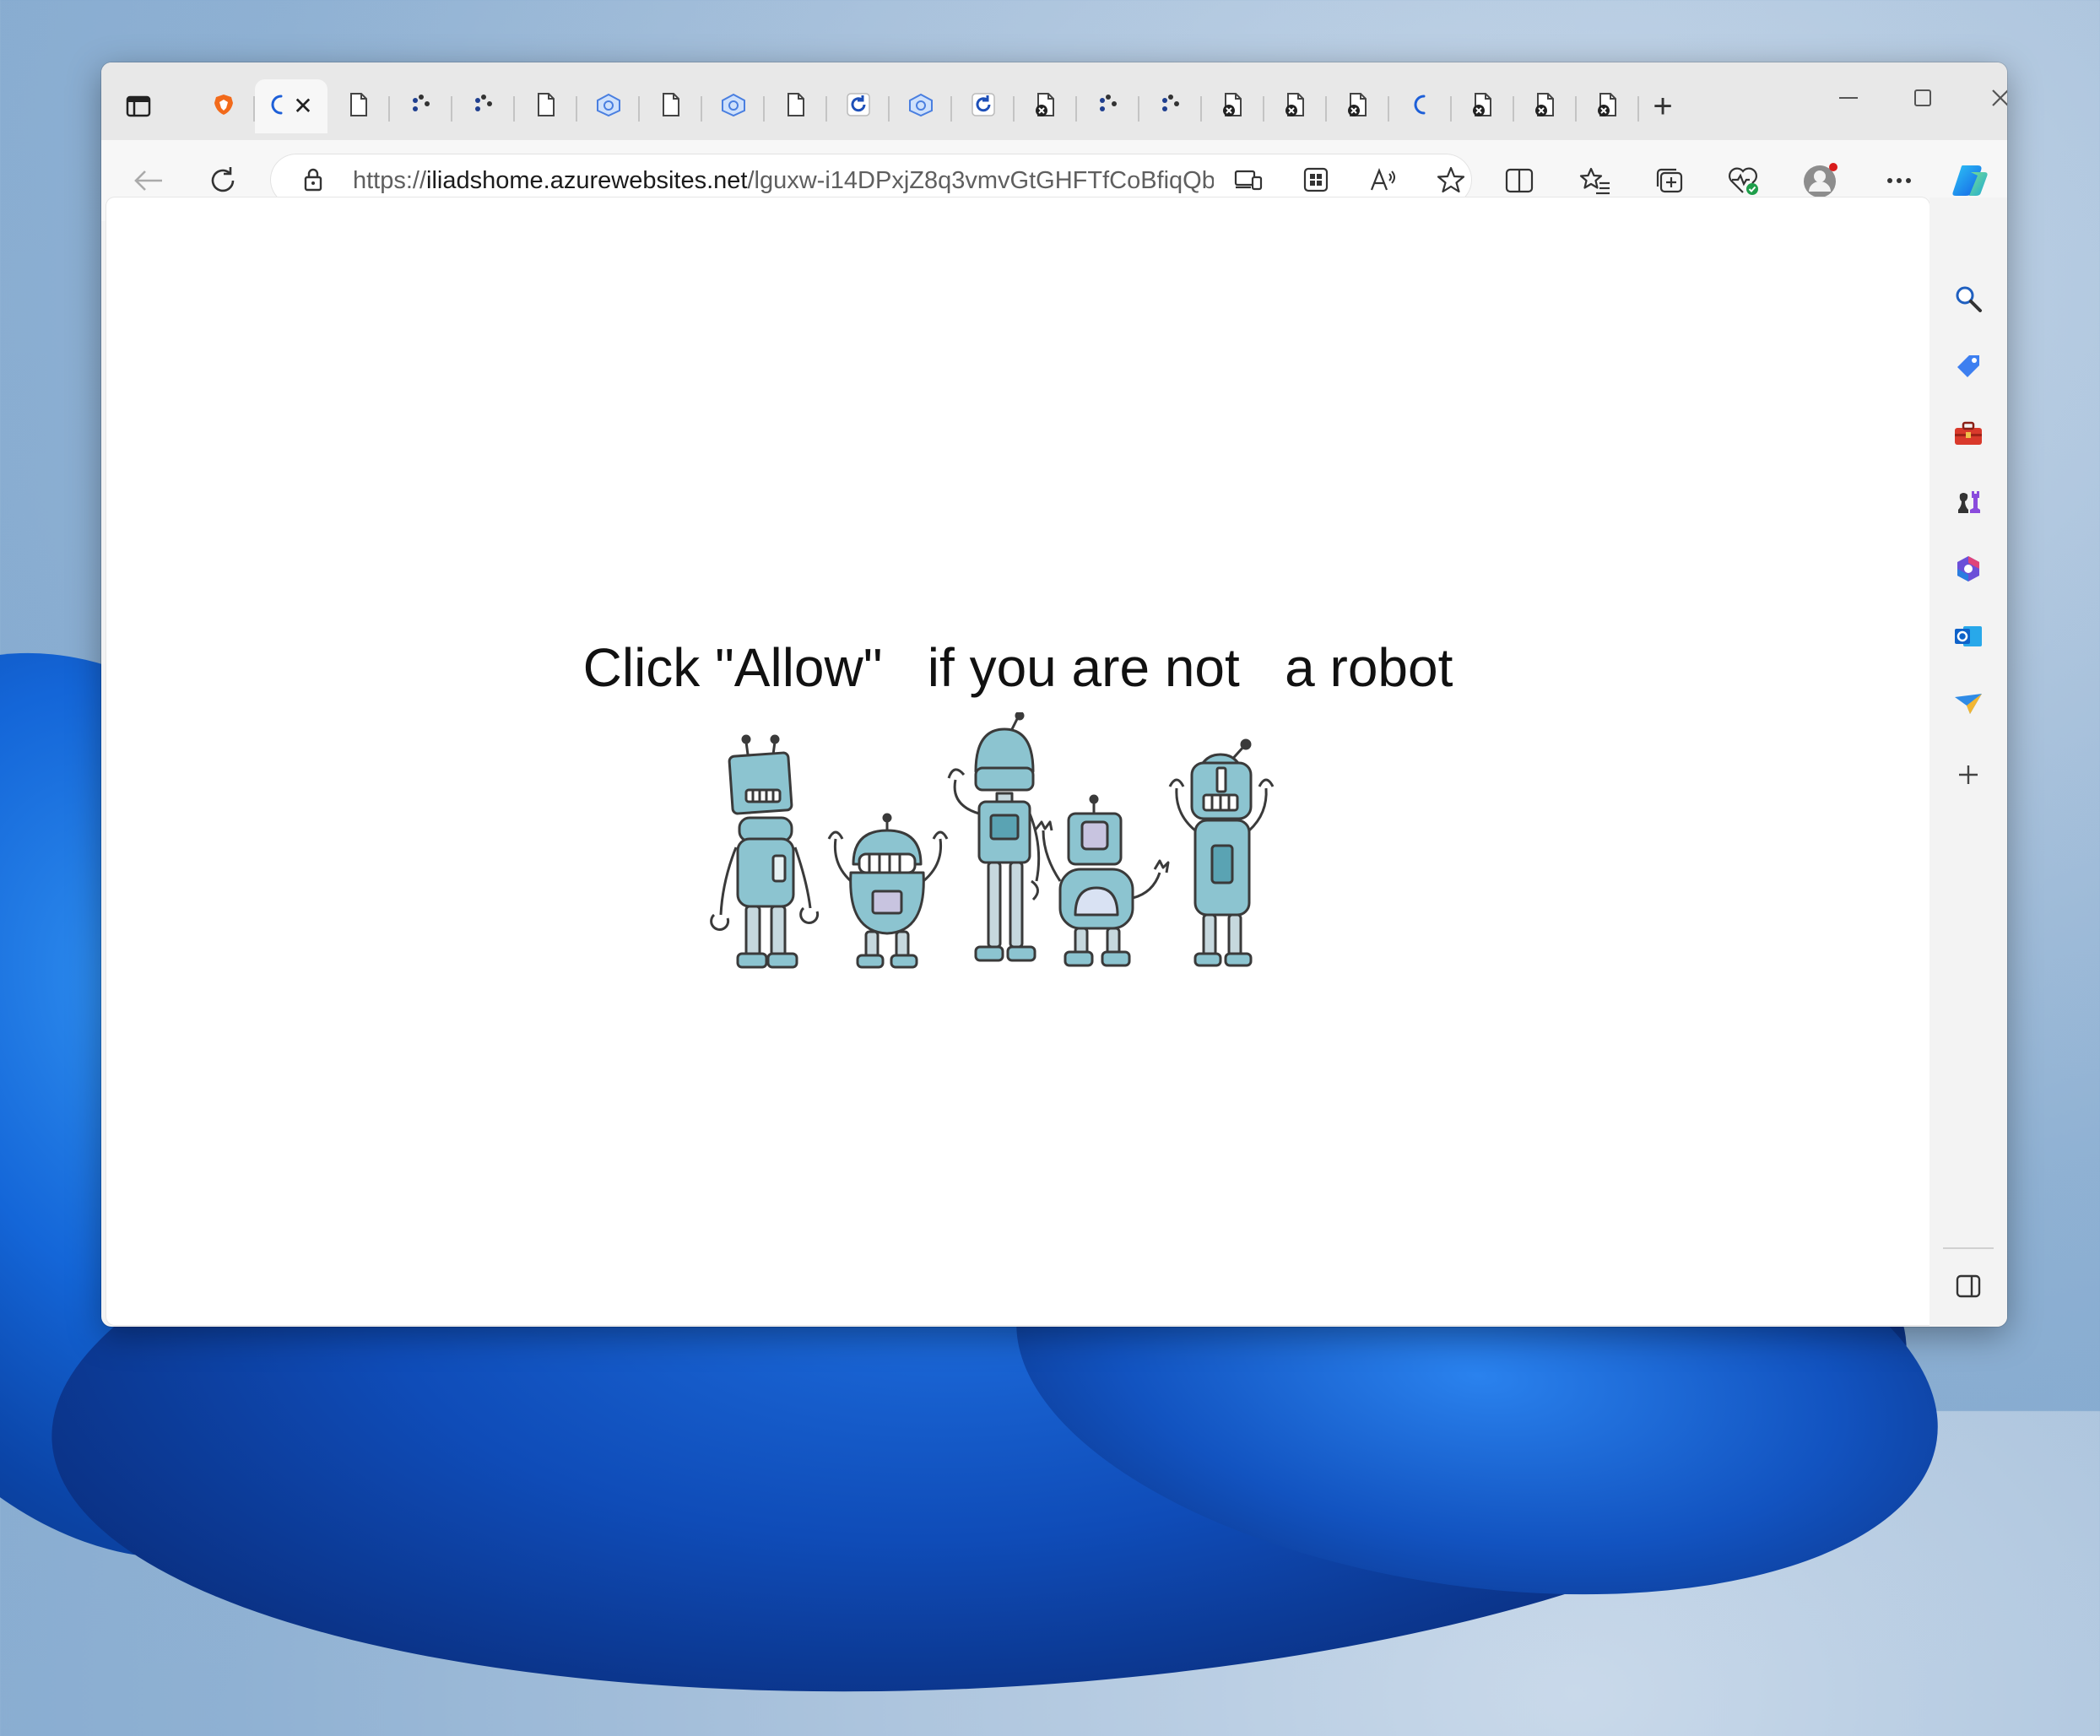 The width and height of the screenshot is (2100, 1736). I want to click on tab-list: ✕ +, so click(939, 103).